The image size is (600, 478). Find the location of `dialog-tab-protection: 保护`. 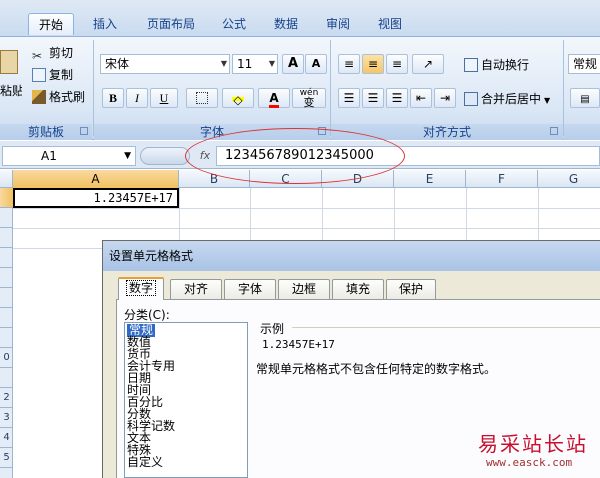

dialog-tab-protection: 保护 is located at coordinates (411, 289).